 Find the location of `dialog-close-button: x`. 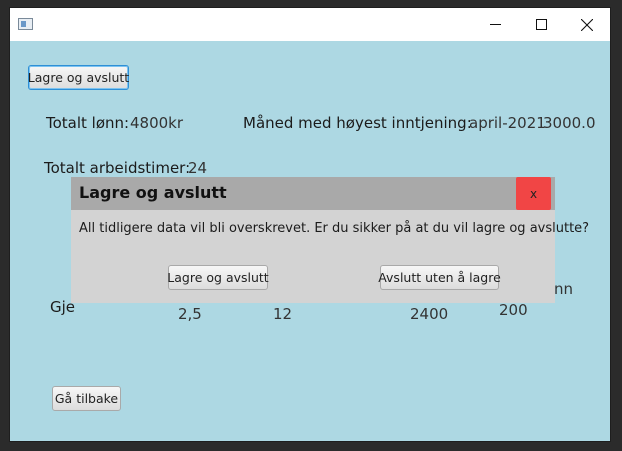

dialog-close-button: x is located at coordinates (533, 193).